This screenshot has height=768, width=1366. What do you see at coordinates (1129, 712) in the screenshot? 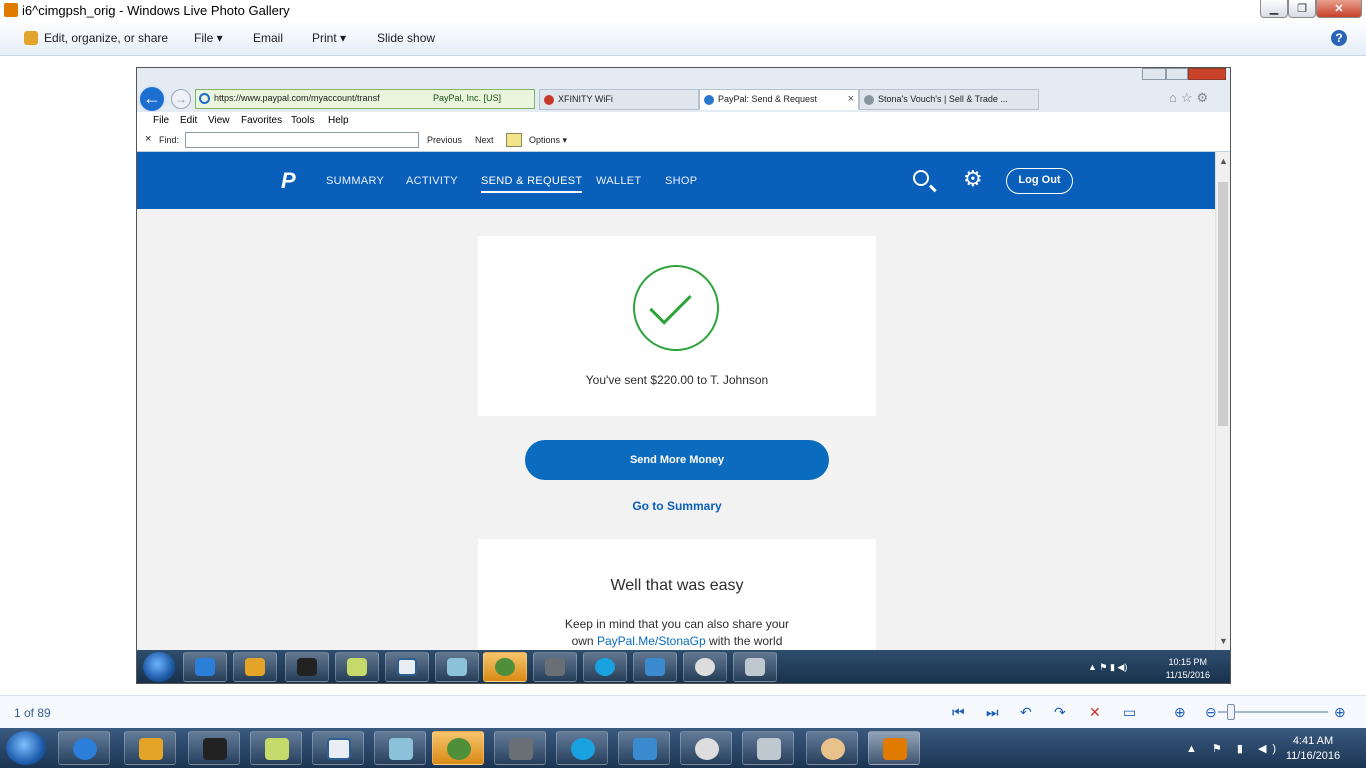
I see `slideshow-icon: ▭` at bounding box center [1129, 712].